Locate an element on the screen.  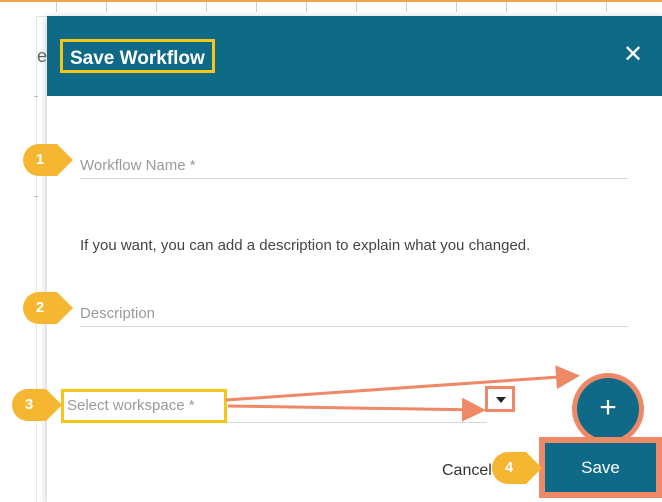
plus-icon: + is located at coordinates (608, 409).